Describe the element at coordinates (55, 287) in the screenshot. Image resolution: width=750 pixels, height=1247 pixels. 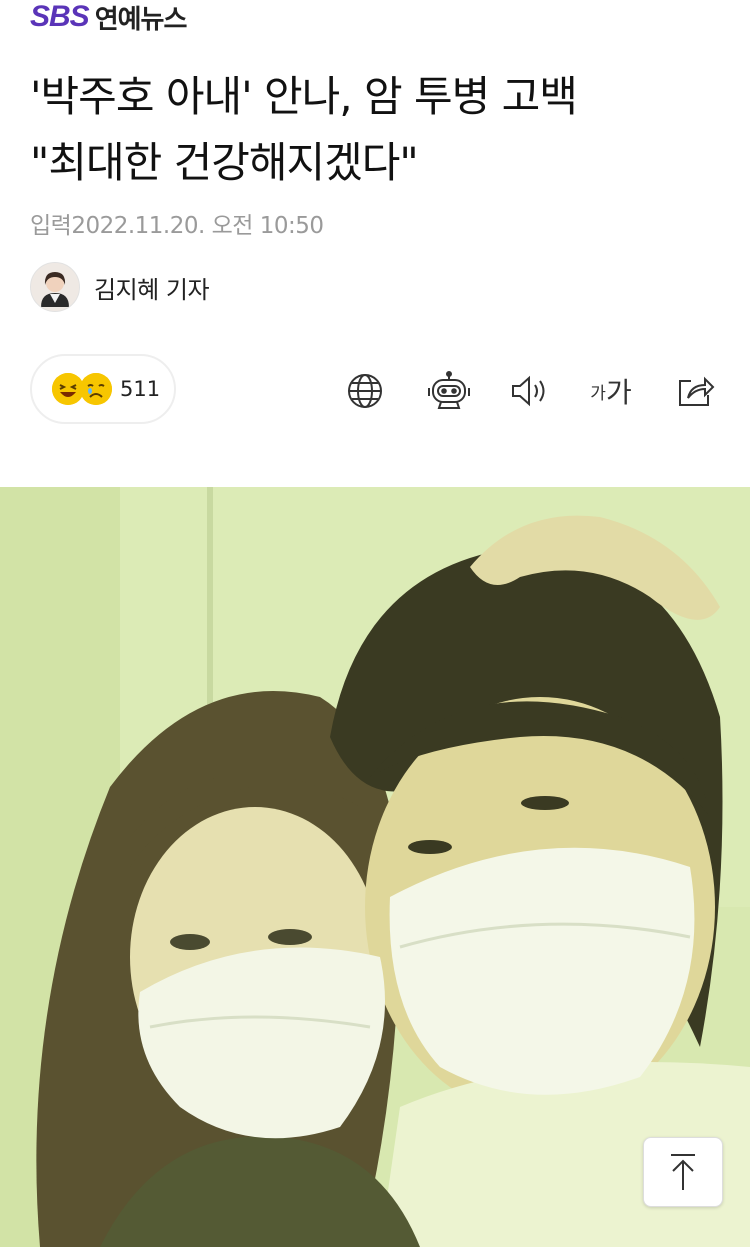
I see `reporter-avatar` at that location.